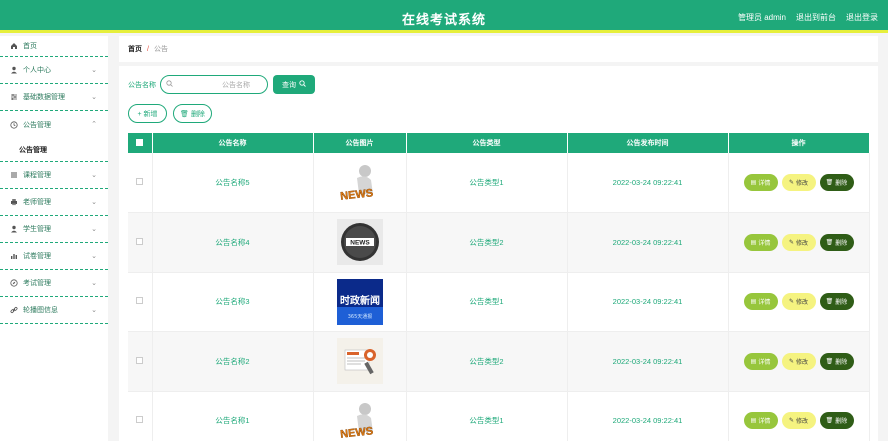 This screenshot has width=888, height=441. Describe the element at coordinates (54, 202) in the screenshot. I see `sidebar-item-teacher: 老师管理 ⌄` at that location.